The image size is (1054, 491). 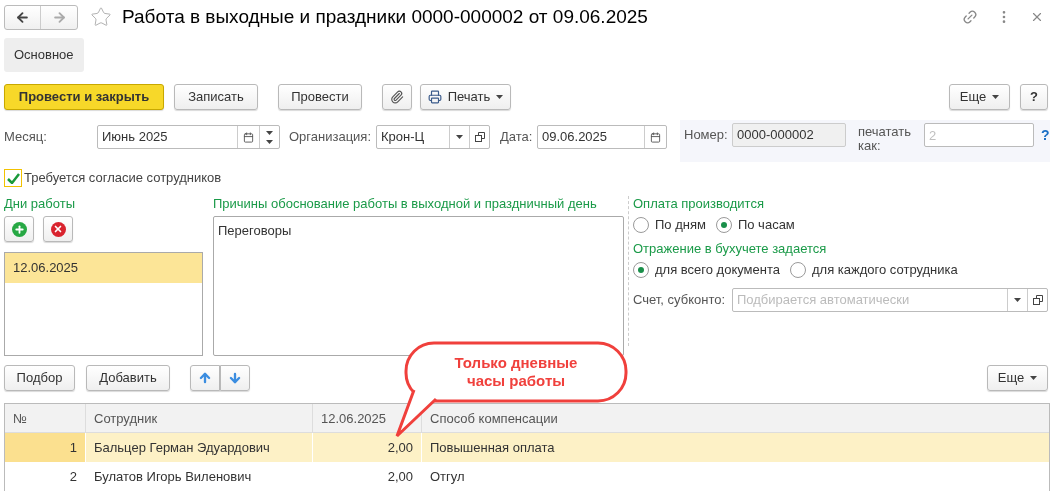 I want to click on help-button: ?, so click(x=1034, y=97).